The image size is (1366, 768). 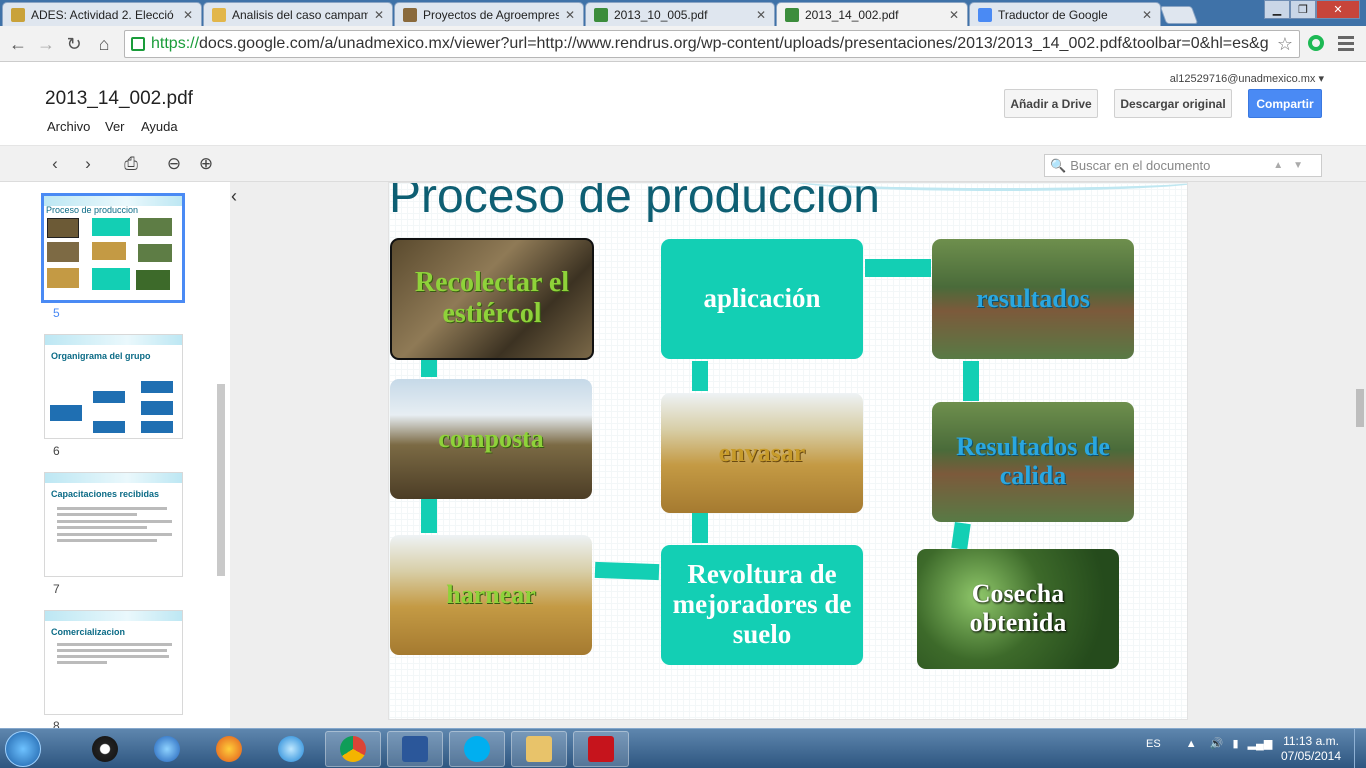 What do you see at coordinates (56, 589) in the screenshot?
I see `page-number-7: 7` at bounding box center [56, 589].